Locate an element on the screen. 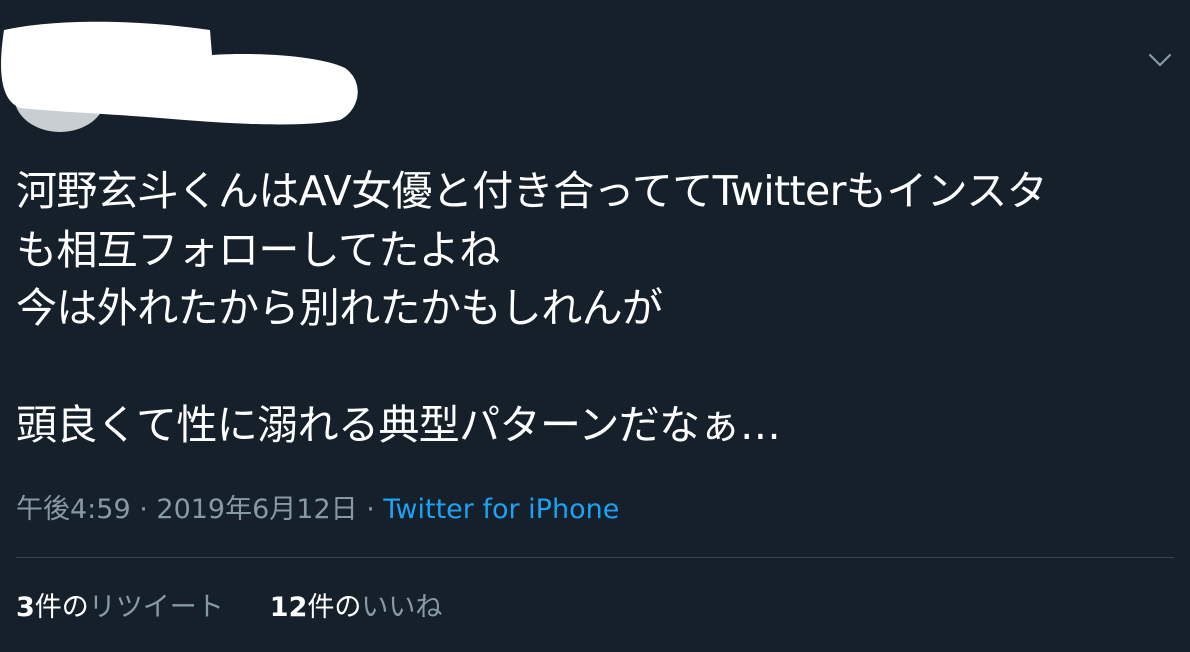 This screenshot has width=1190, height=652. tweet-source-link: Twitter for iPhone is located at coordinates (501, 509).